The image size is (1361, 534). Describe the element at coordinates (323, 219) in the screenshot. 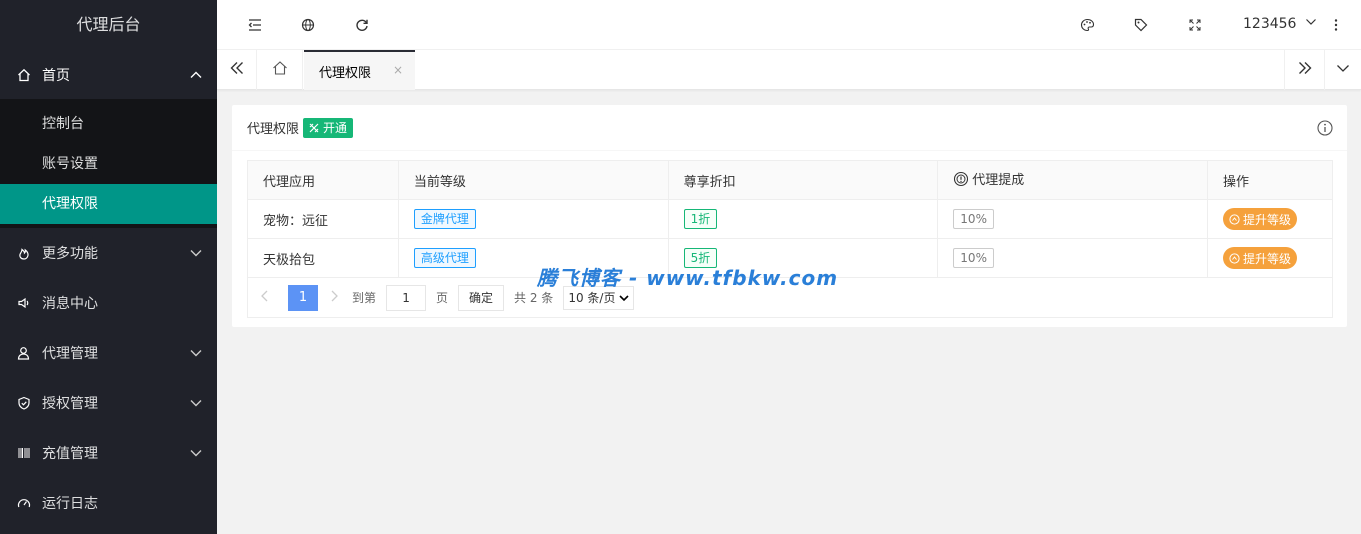

I see `app-name: 宠物：远征` at that location.